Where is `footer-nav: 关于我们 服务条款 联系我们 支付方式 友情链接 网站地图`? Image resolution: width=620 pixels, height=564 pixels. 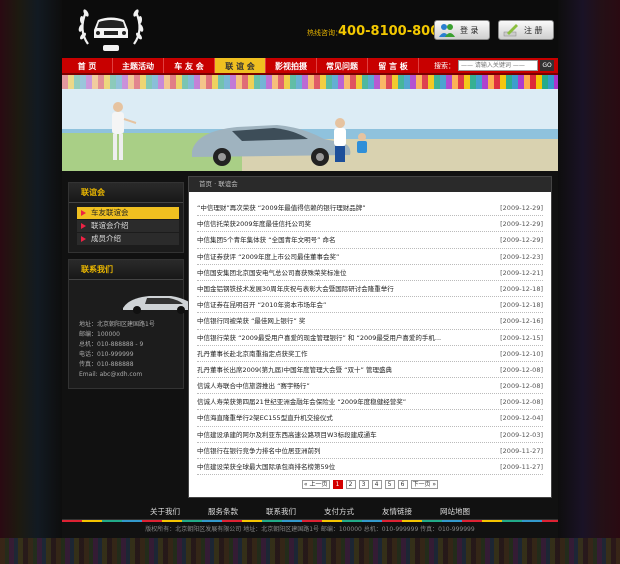
footer-nav: 关于我们 服务条款 联系我们 支付方式 友情链接 网站地图 is located at coordinates (310, 512).